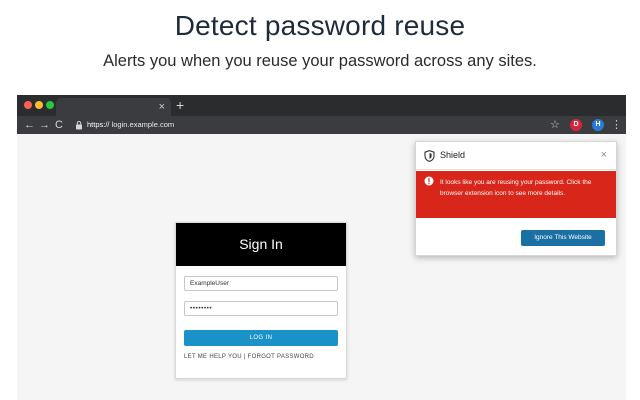  Describe the element at coordinates (616, 125) in the screenshot. I see `browser-menu-icon: ⋮` at that location.